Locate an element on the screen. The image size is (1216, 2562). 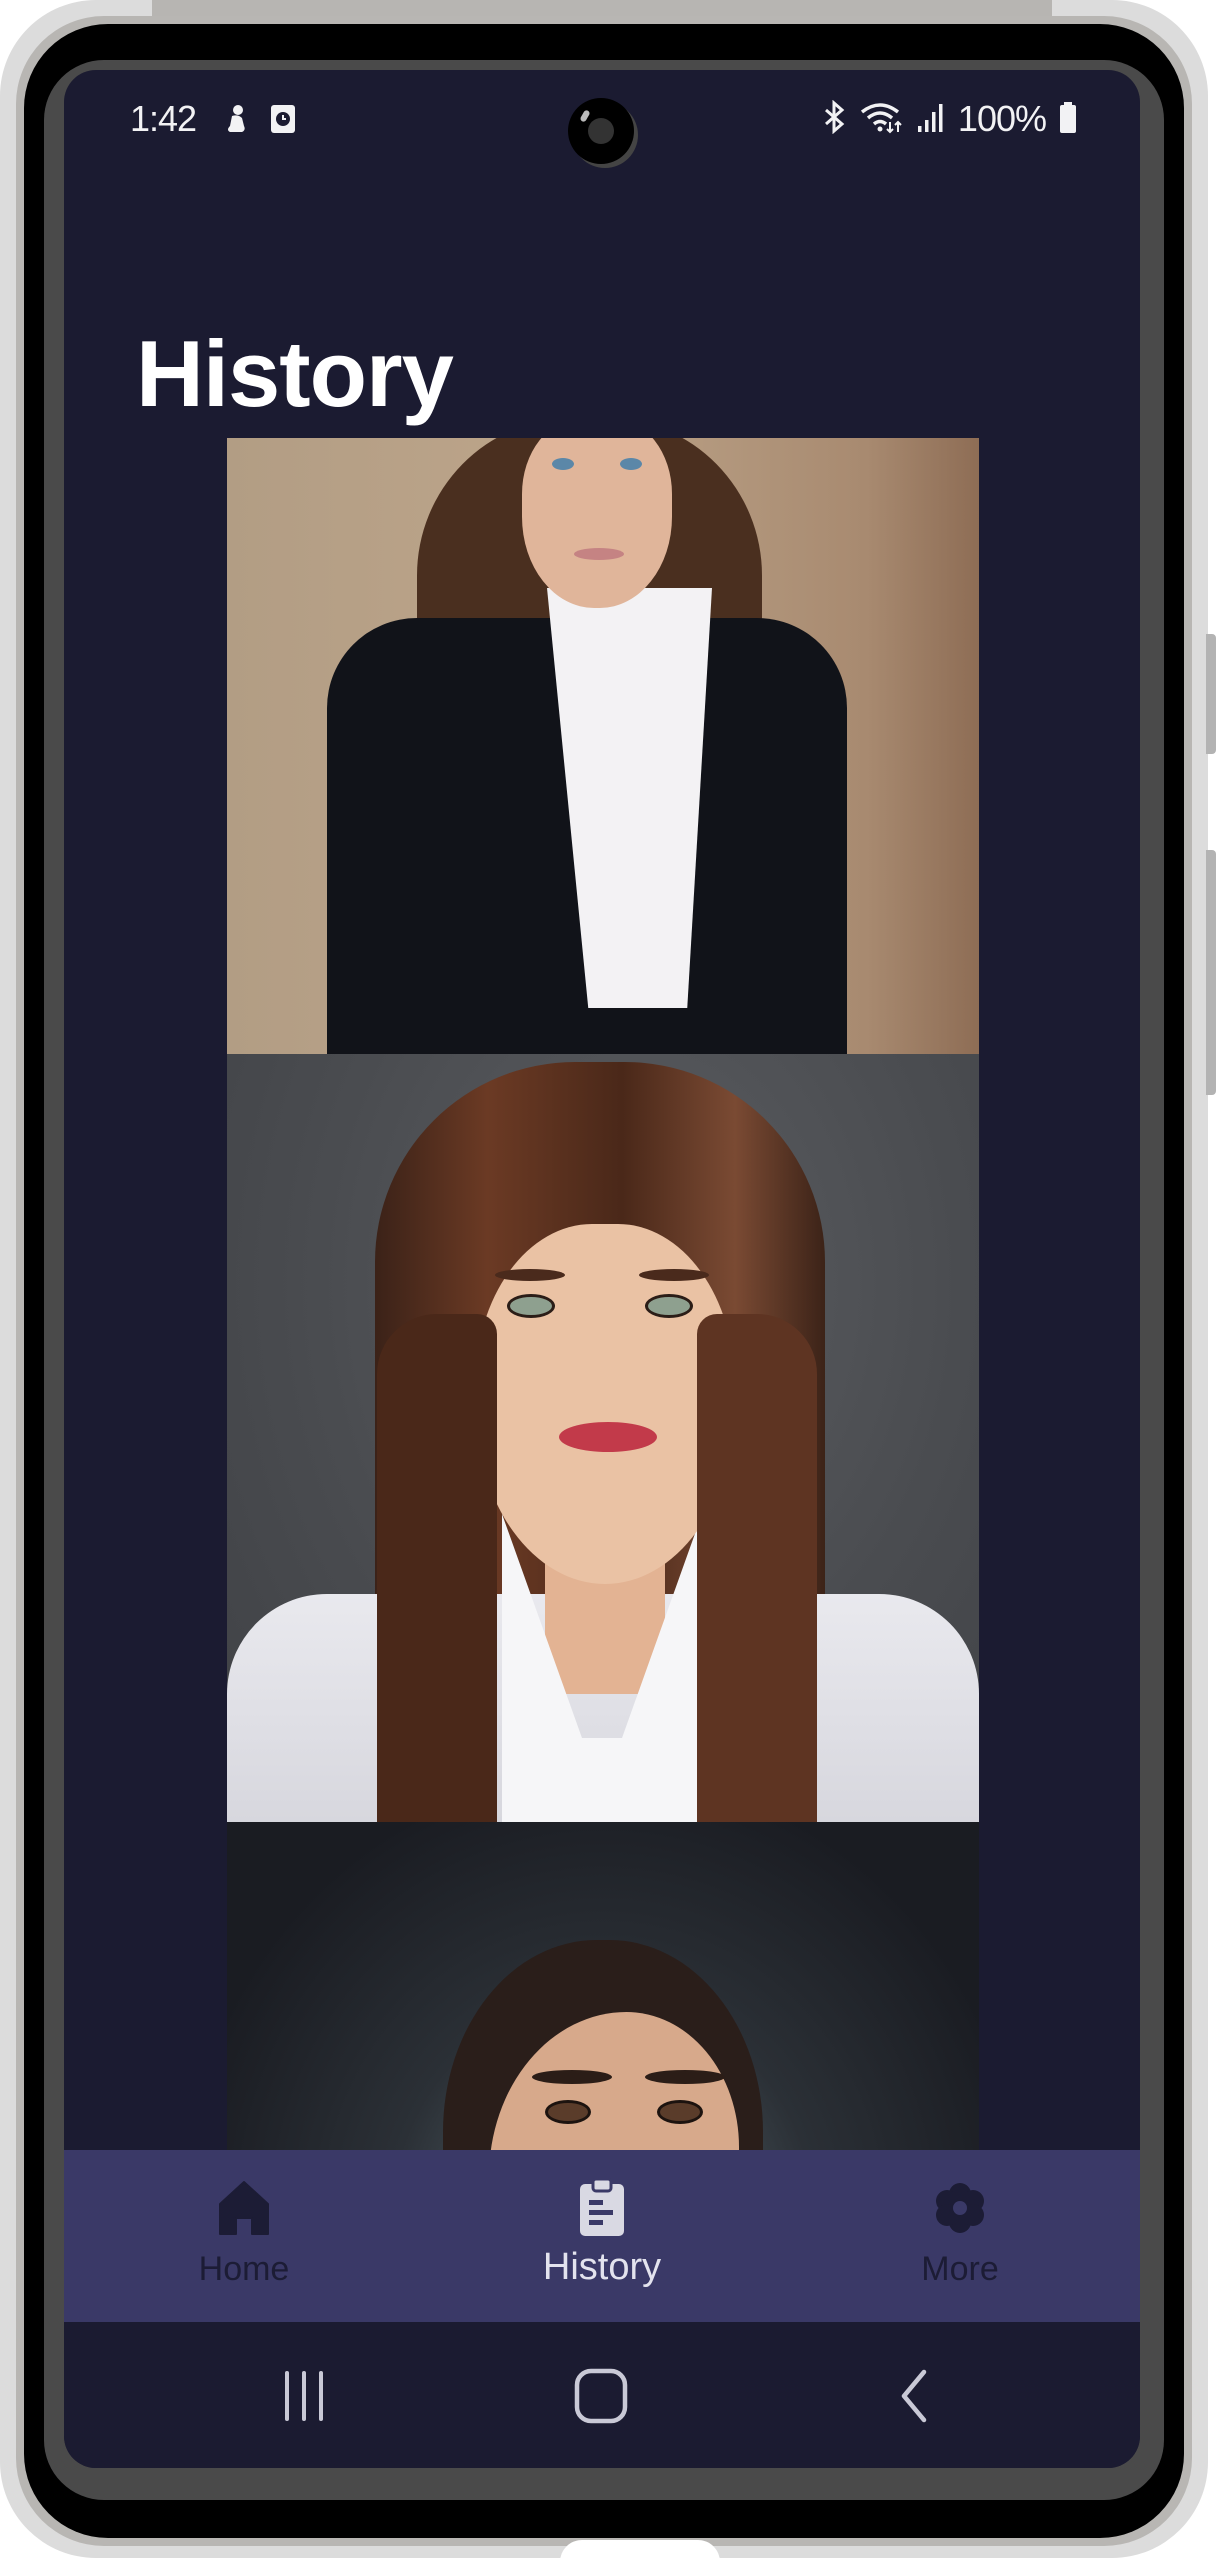
recents-button is located at coordinates (304, 2398).